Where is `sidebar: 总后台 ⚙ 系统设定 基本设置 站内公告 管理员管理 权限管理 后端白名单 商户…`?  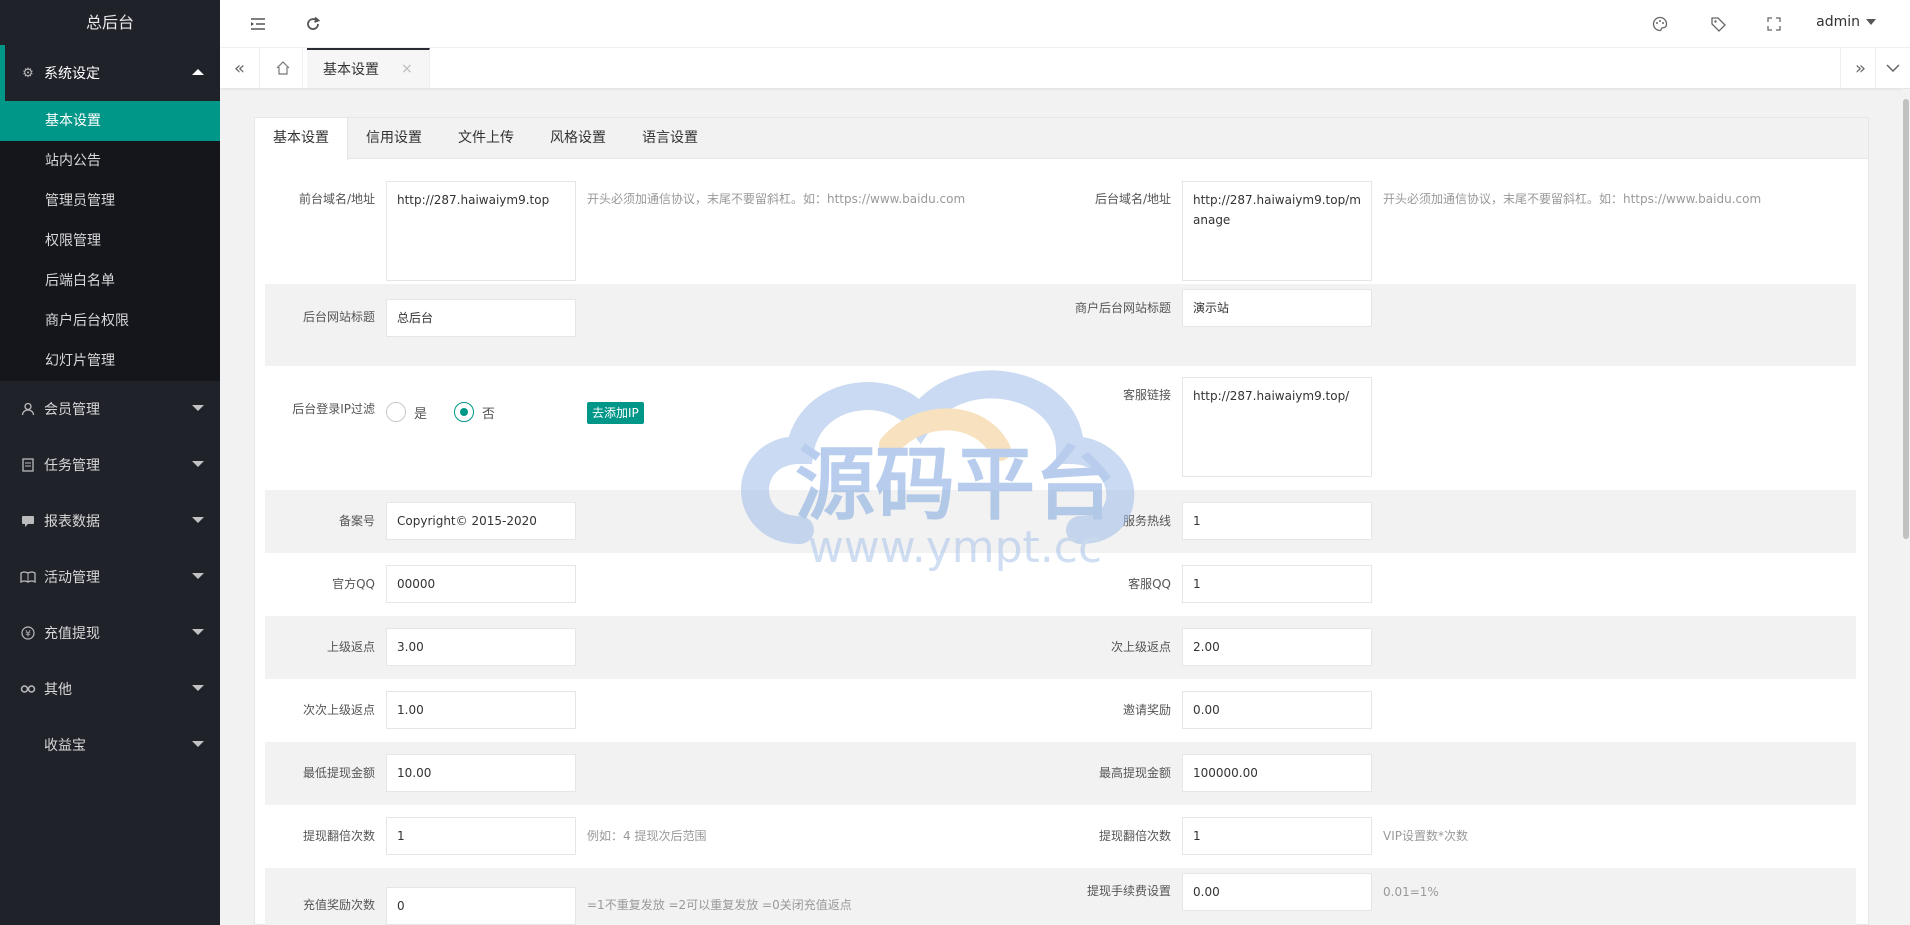 sidebar: 总后台 ⚙ 系统设定 基本设置 站内公告 管理员管理 权限管理 后端白名单 商户… is located at coordinates (110, 462).